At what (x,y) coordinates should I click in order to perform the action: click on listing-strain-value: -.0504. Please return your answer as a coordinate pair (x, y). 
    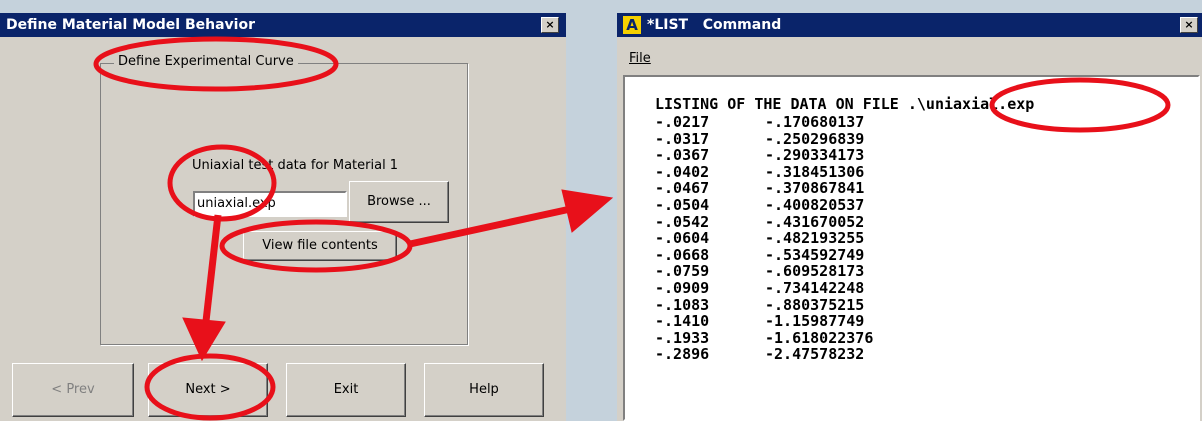
    Looking at the image, I should click on (682, 205).